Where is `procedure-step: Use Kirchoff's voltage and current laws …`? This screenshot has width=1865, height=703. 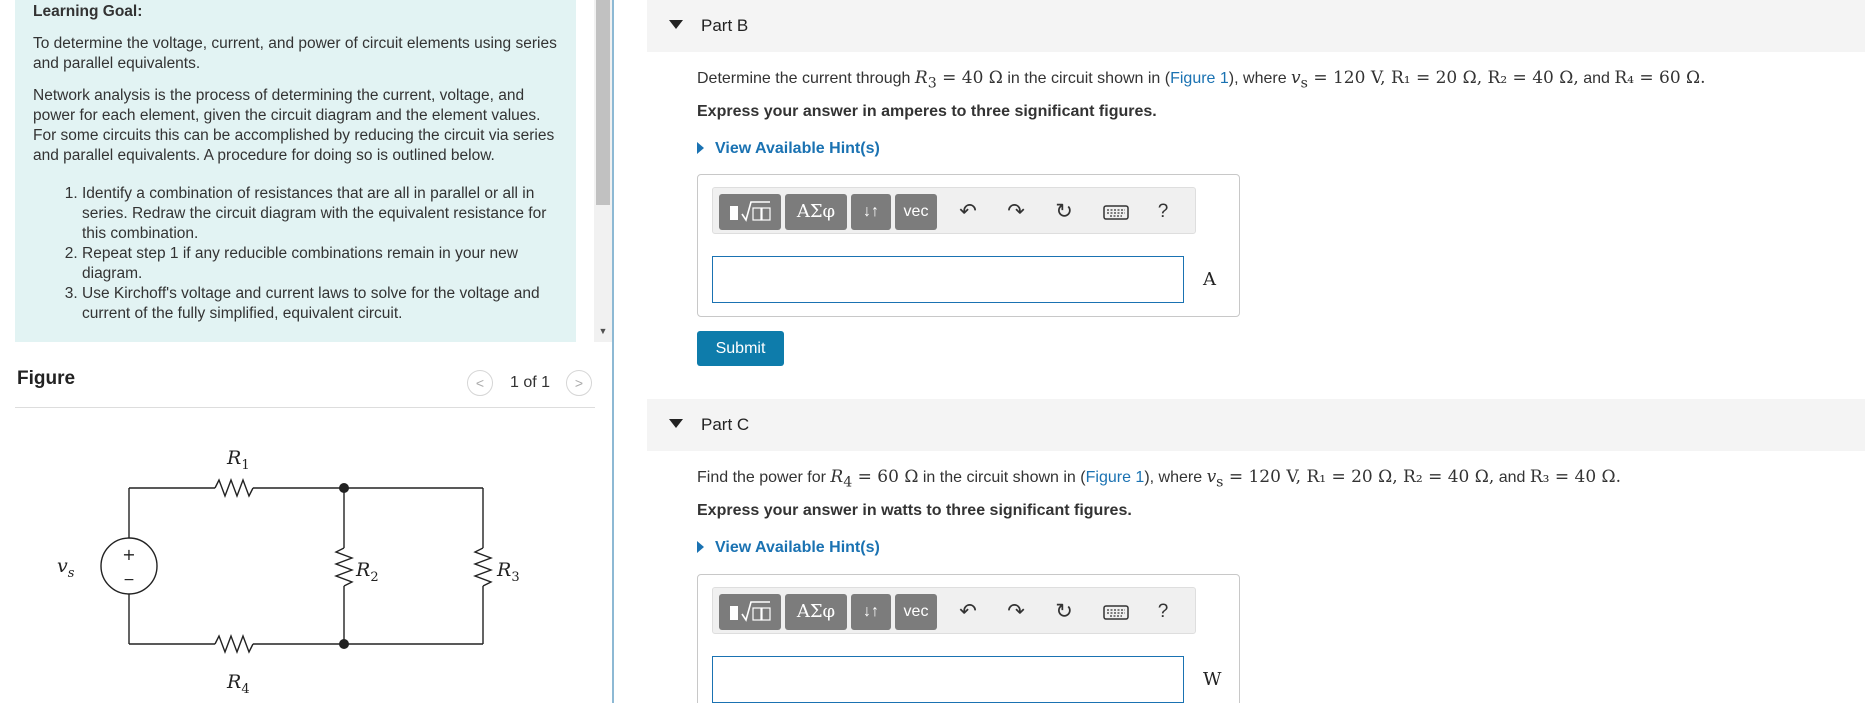 procedure-step: Use Kirchoff's voltage and current laws … is located at coordinates (320, 304).